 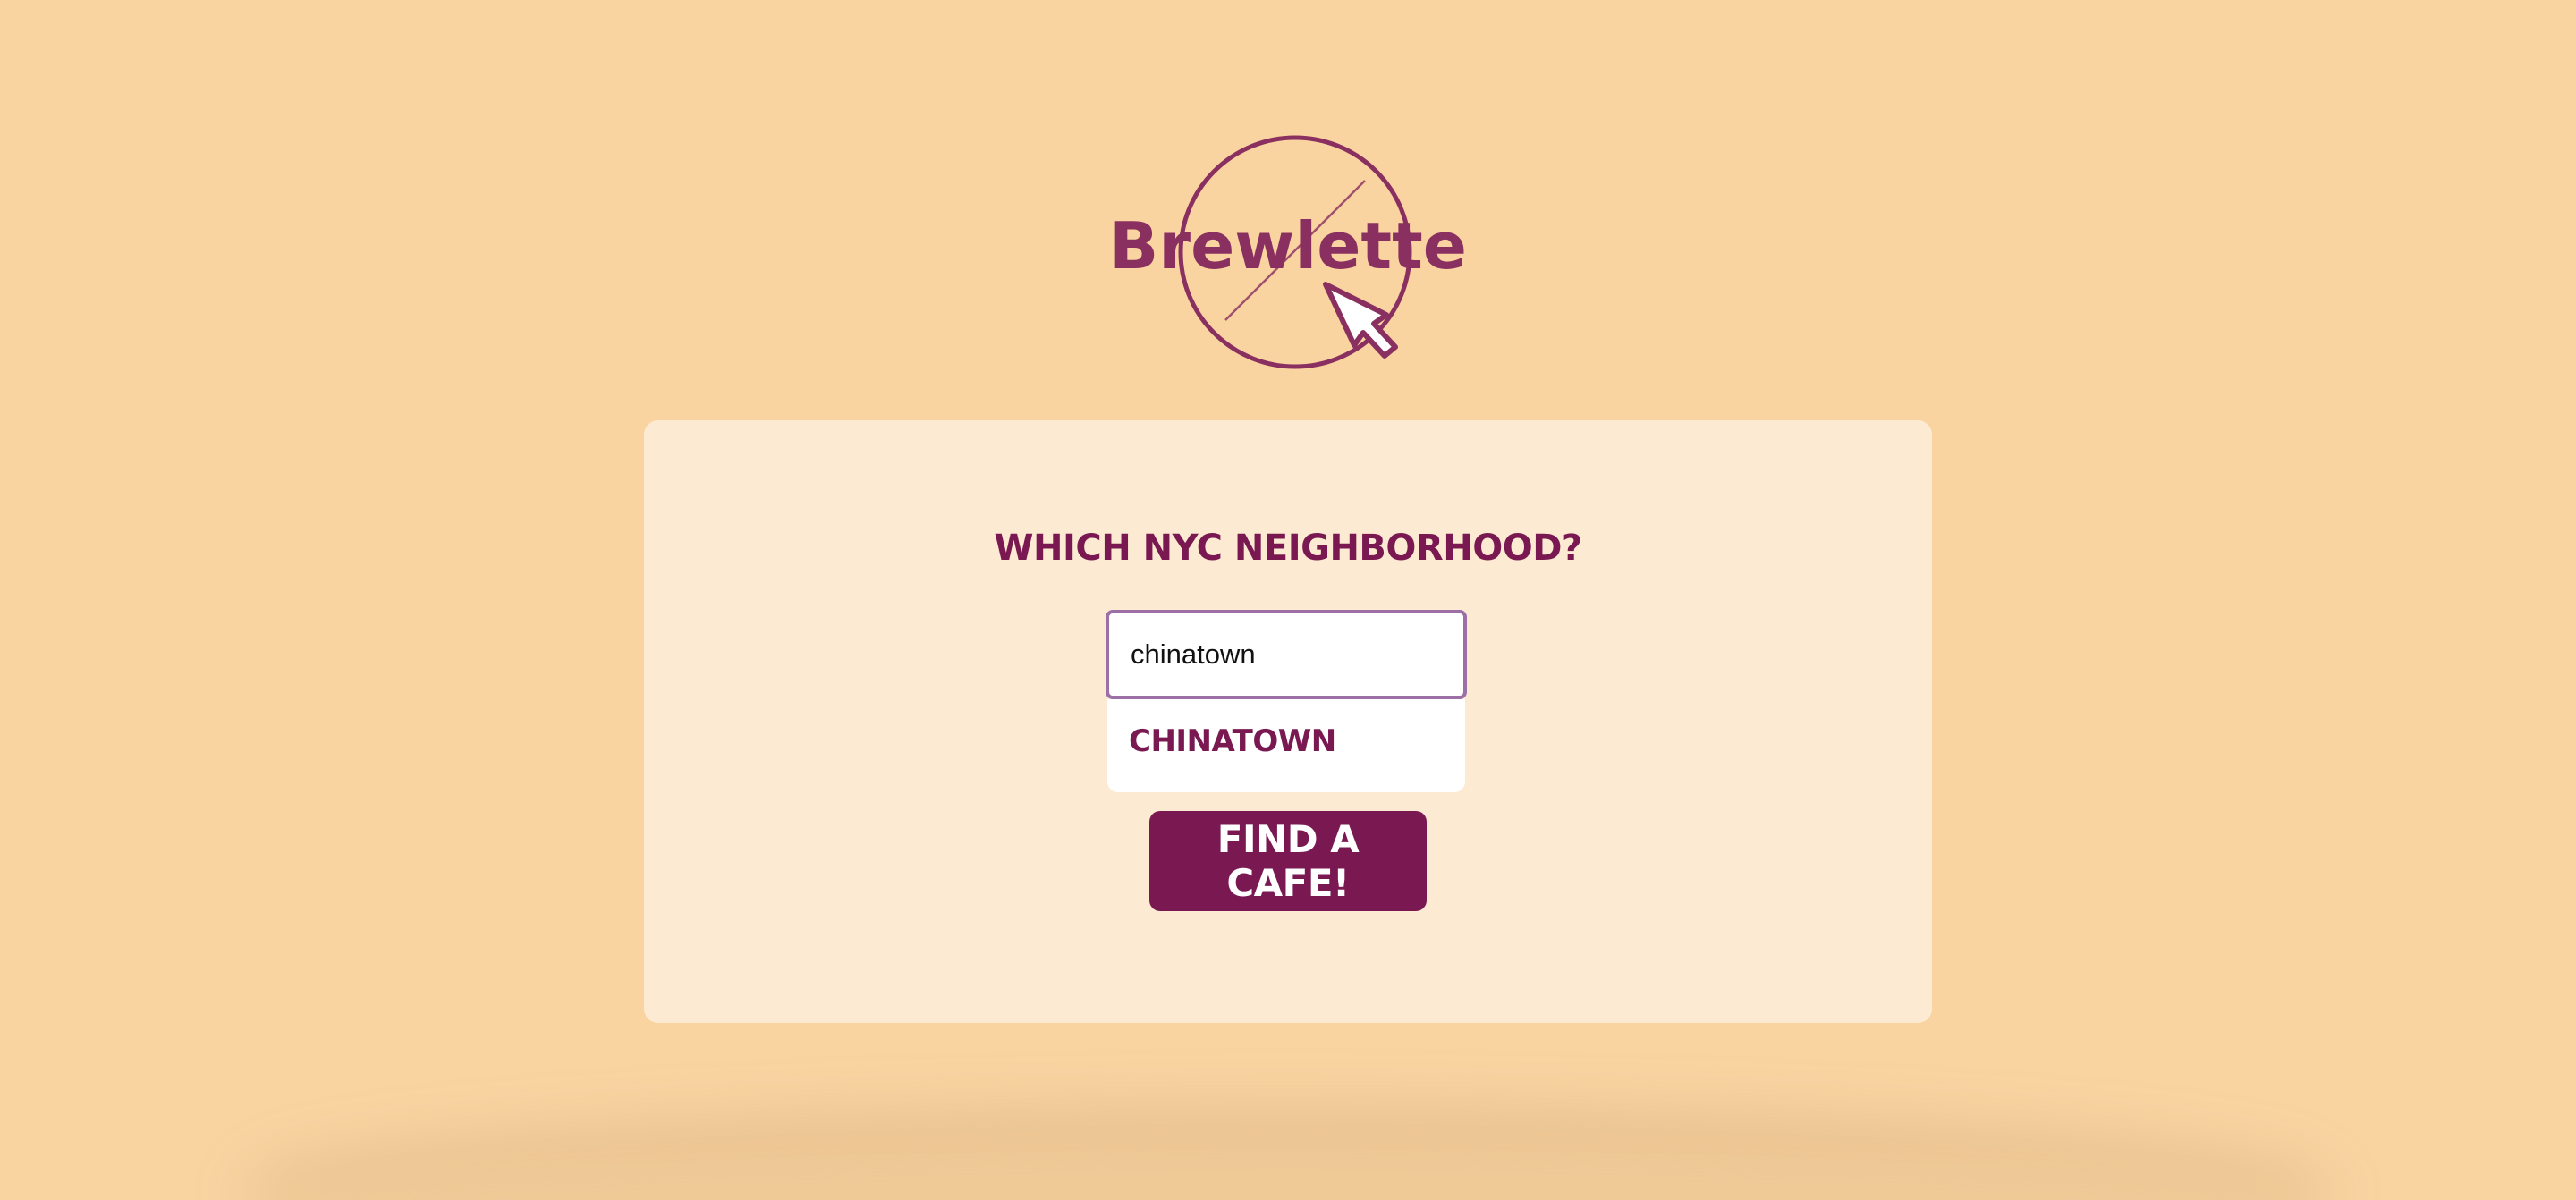 I want to click on logo-graphic: Brewlette, so click(x=1288, y=252).